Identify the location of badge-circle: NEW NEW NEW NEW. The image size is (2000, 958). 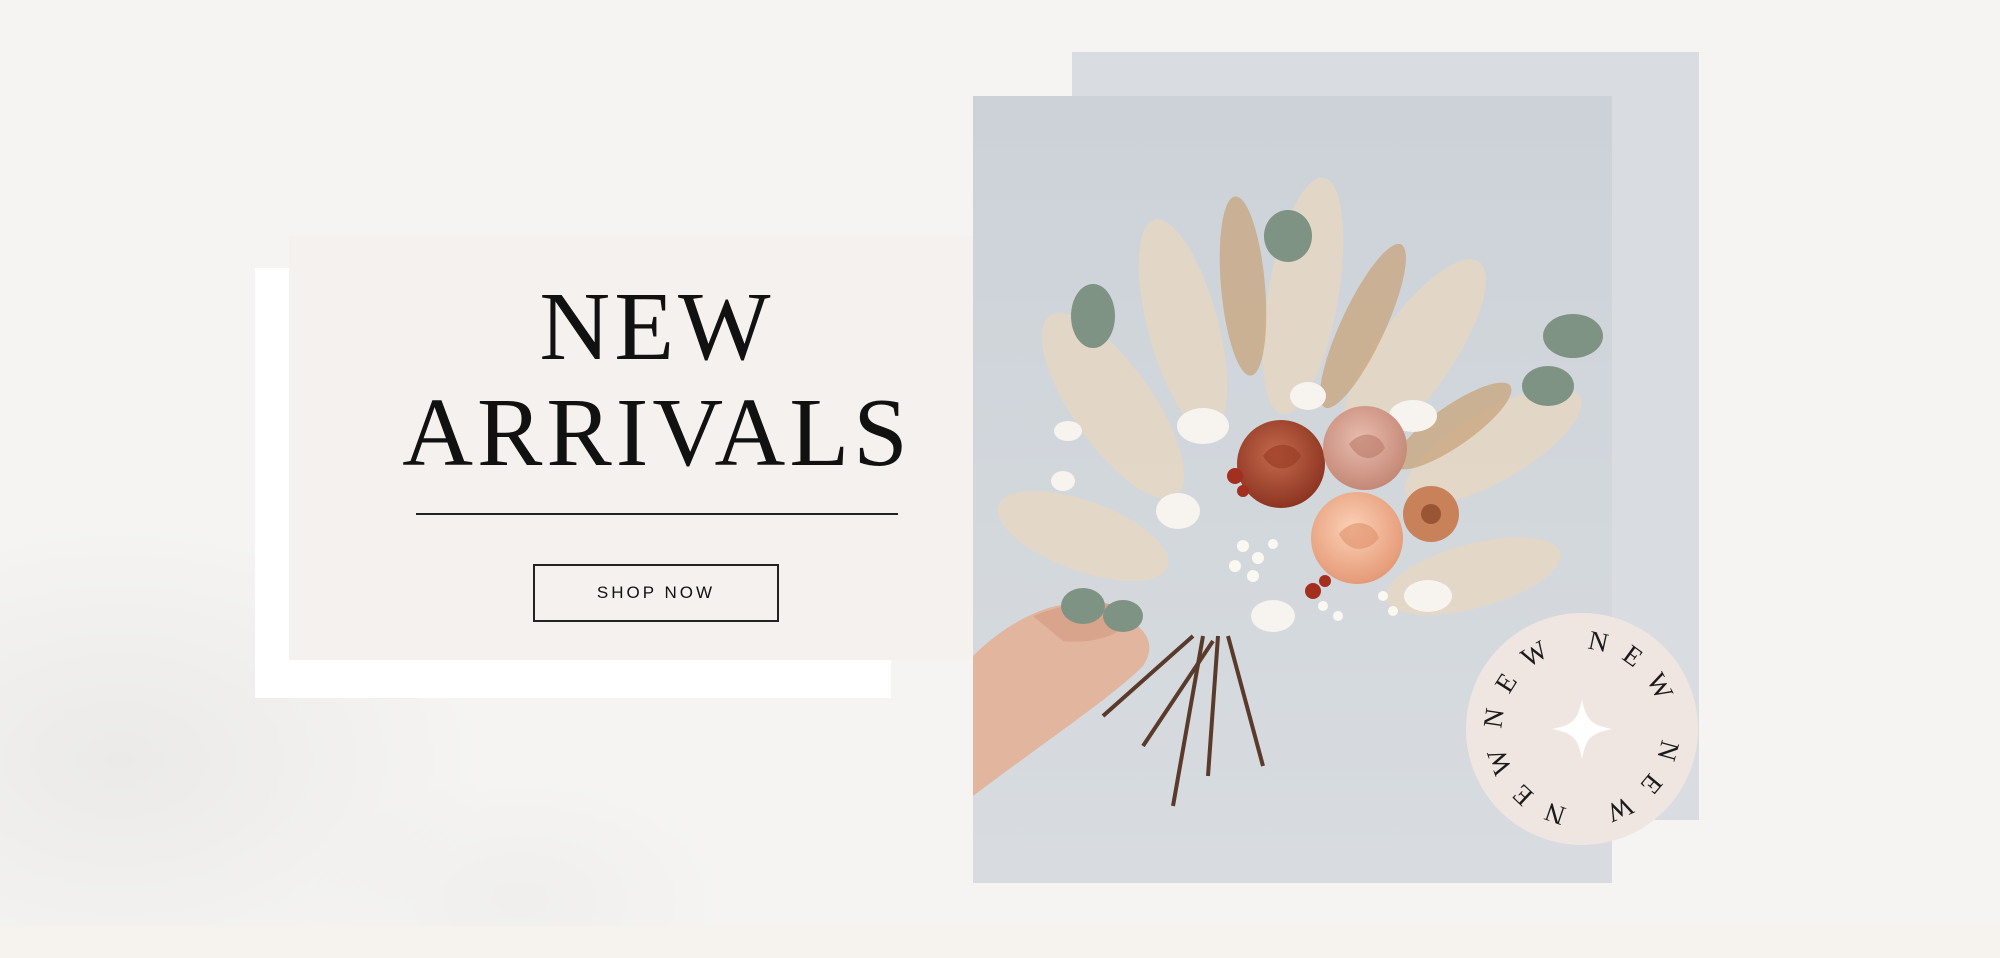
(1582, 729).